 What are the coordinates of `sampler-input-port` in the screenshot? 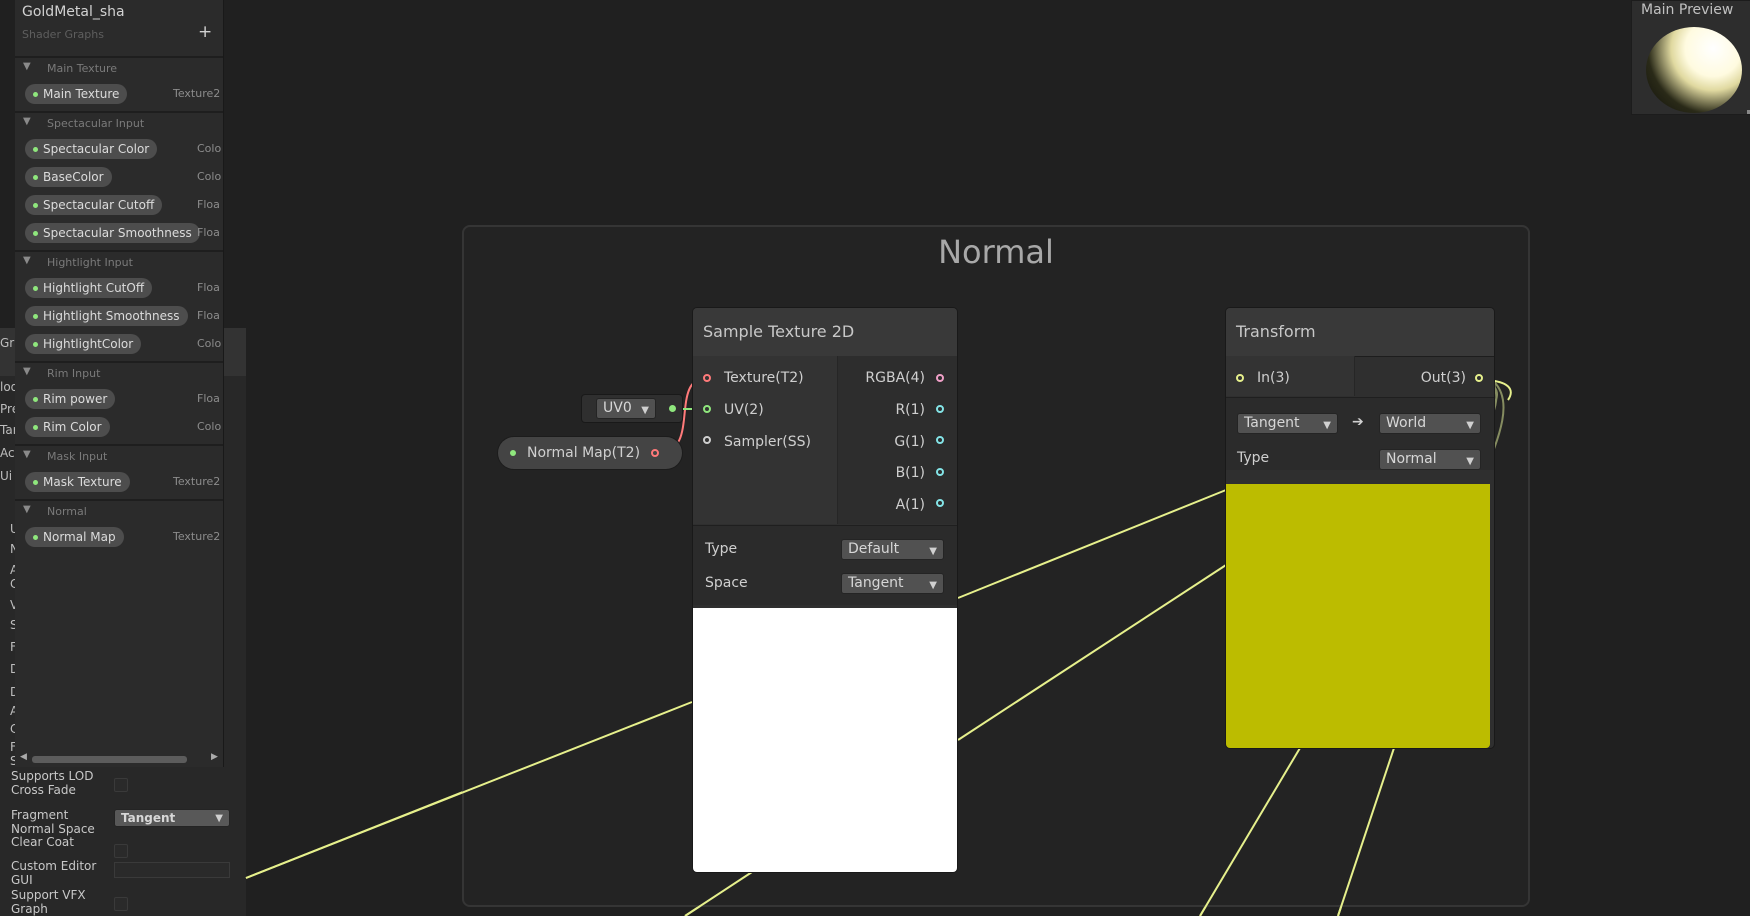 It's located at (707, 440).